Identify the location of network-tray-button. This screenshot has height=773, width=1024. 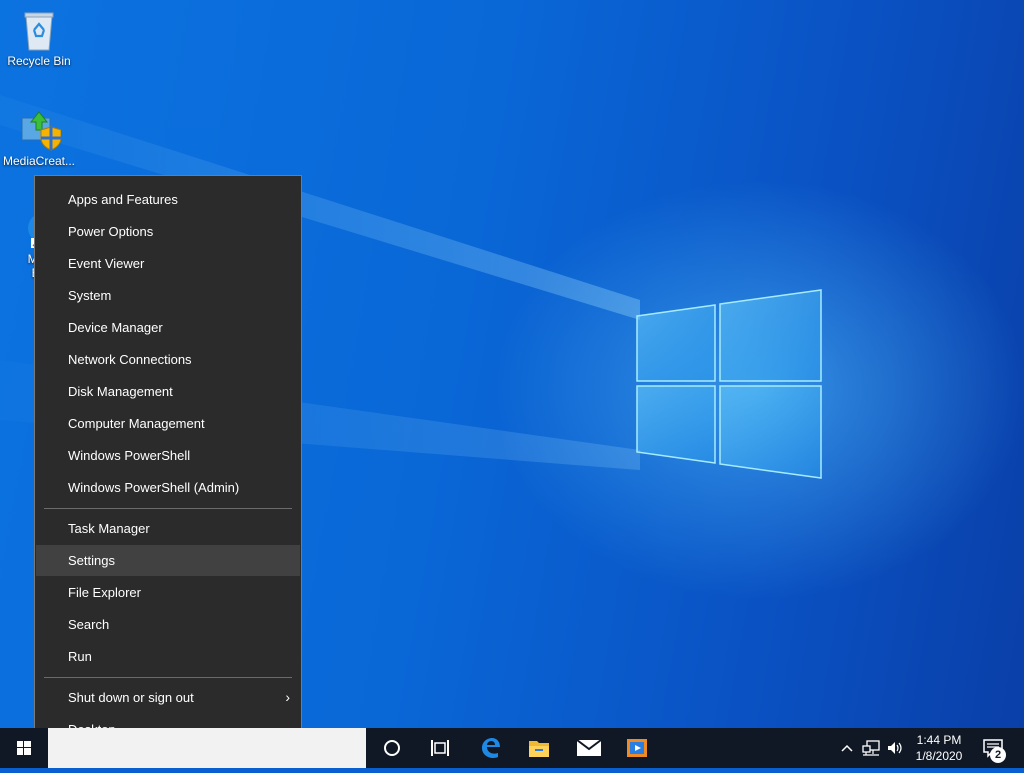
(871, 748).